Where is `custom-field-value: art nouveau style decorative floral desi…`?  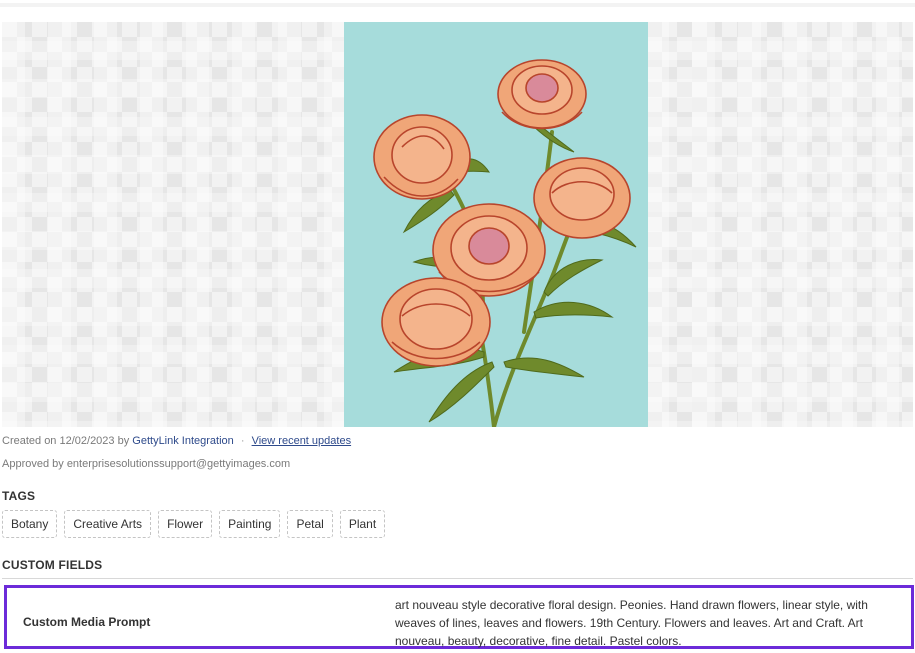 custom-field-value: art nouveau style decorative floral desi… is located at coordinates (631, 623).